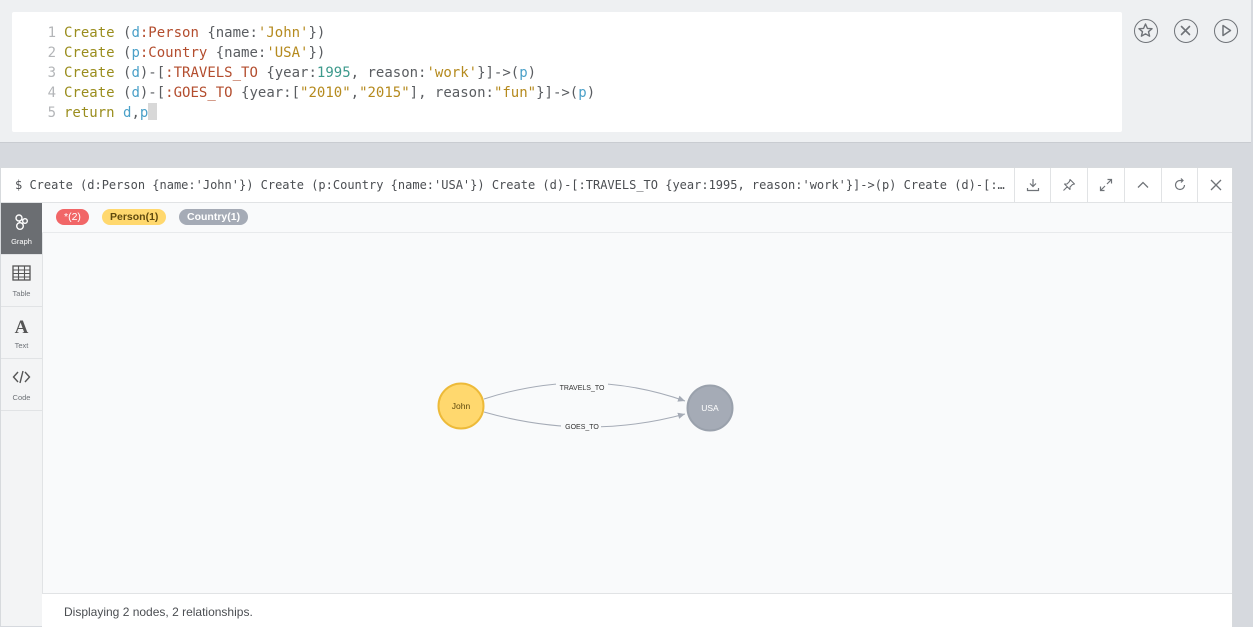  I want to click on code-token: :TRAVELS_TO, so click(211, 73).